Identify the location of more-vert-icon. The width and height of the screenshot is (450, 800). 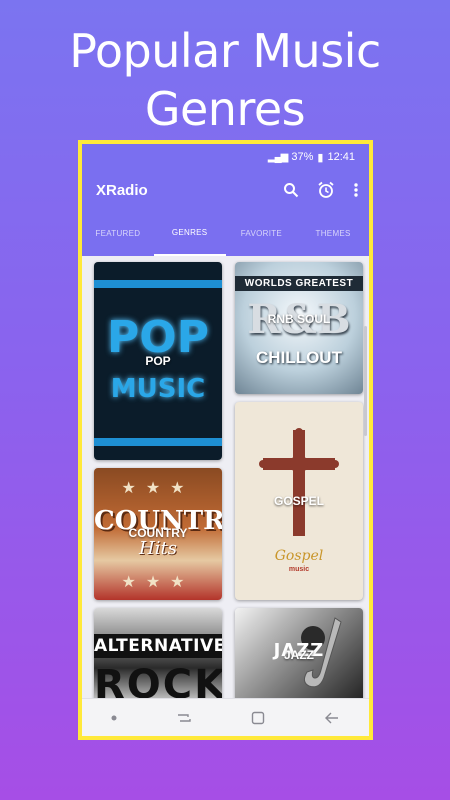
(356, 190).